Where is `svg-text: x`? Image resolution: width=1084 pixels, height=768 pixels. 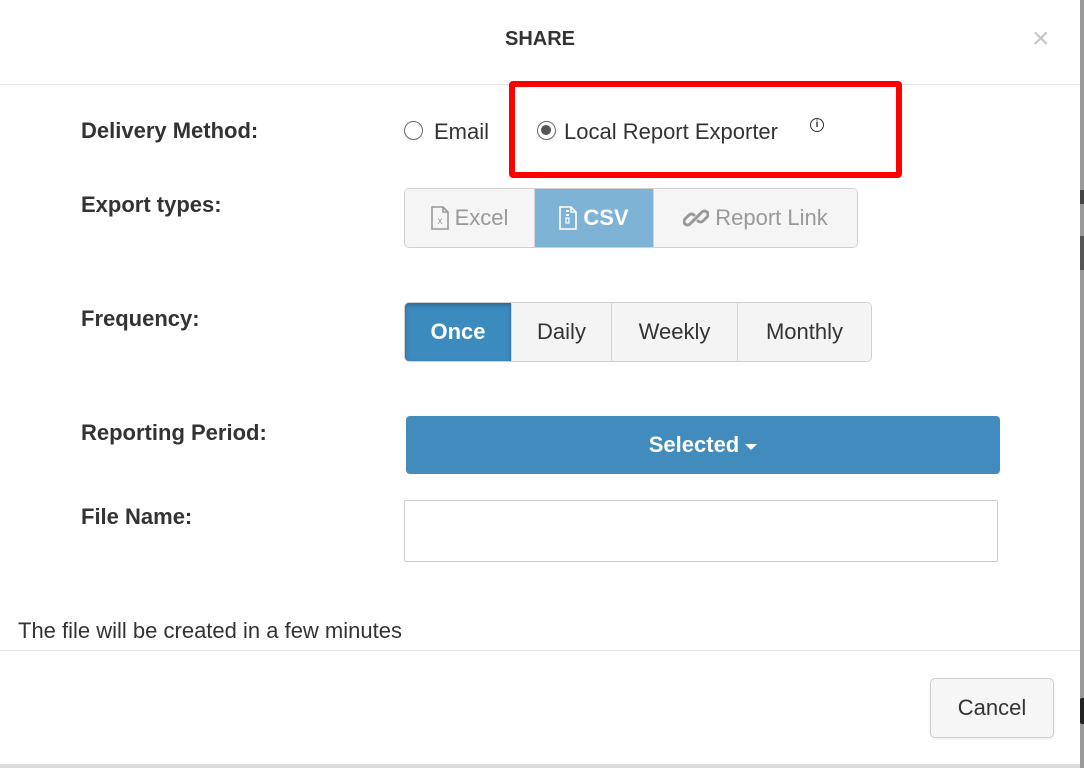 svg-text: x is located at coordinates (439, 221).